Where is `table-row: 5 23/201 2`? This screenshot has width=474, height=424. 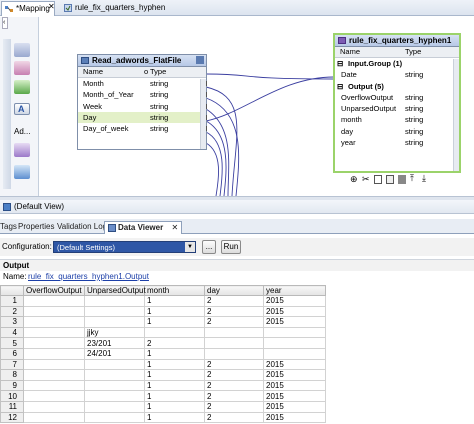
table-row: 5 23/201 2 is located at coordinates (163, 343).